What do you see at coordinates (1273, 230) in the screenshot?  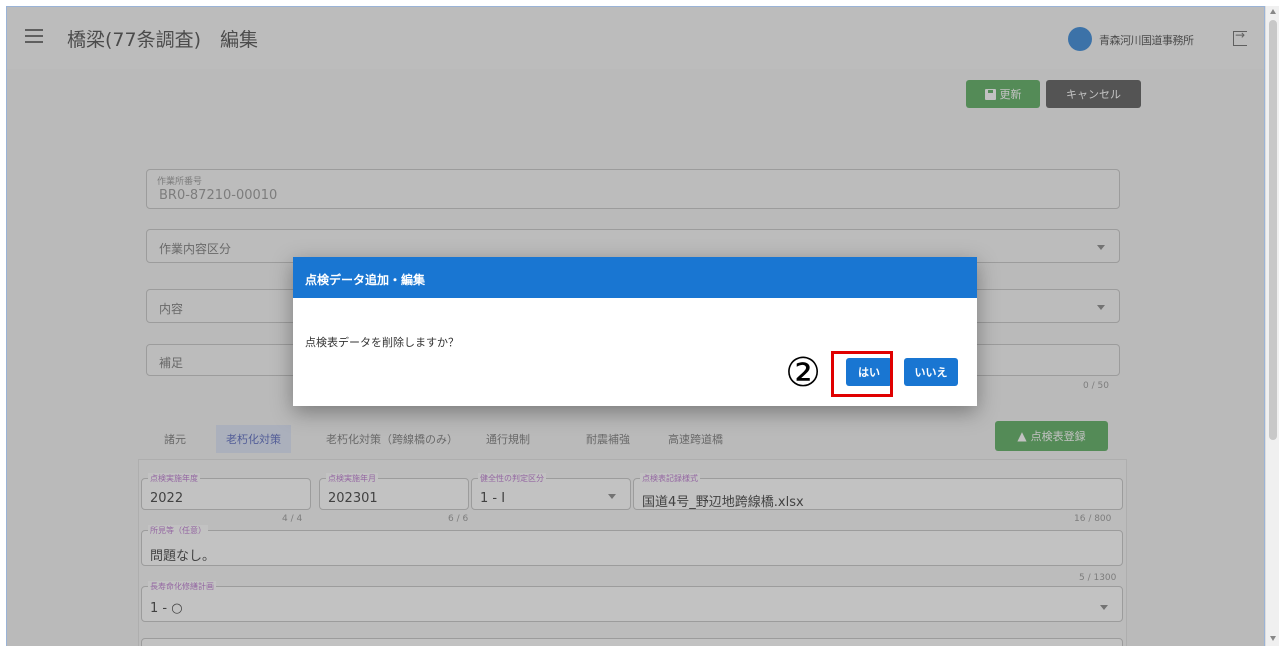 I see `scroll-thumb` at bounding box center [1273, 230].